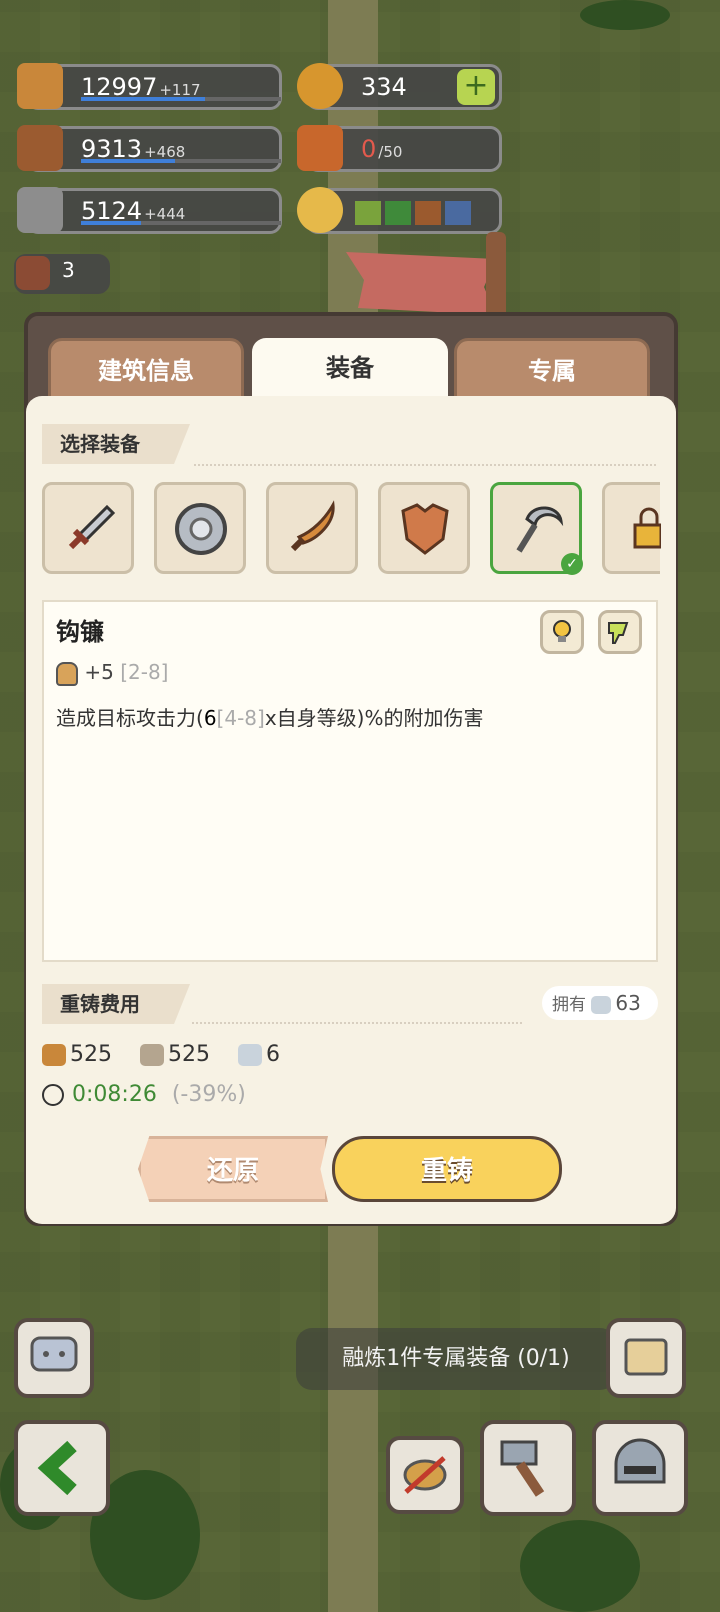  I want to click on book-counter: 3, so click(62, 274).